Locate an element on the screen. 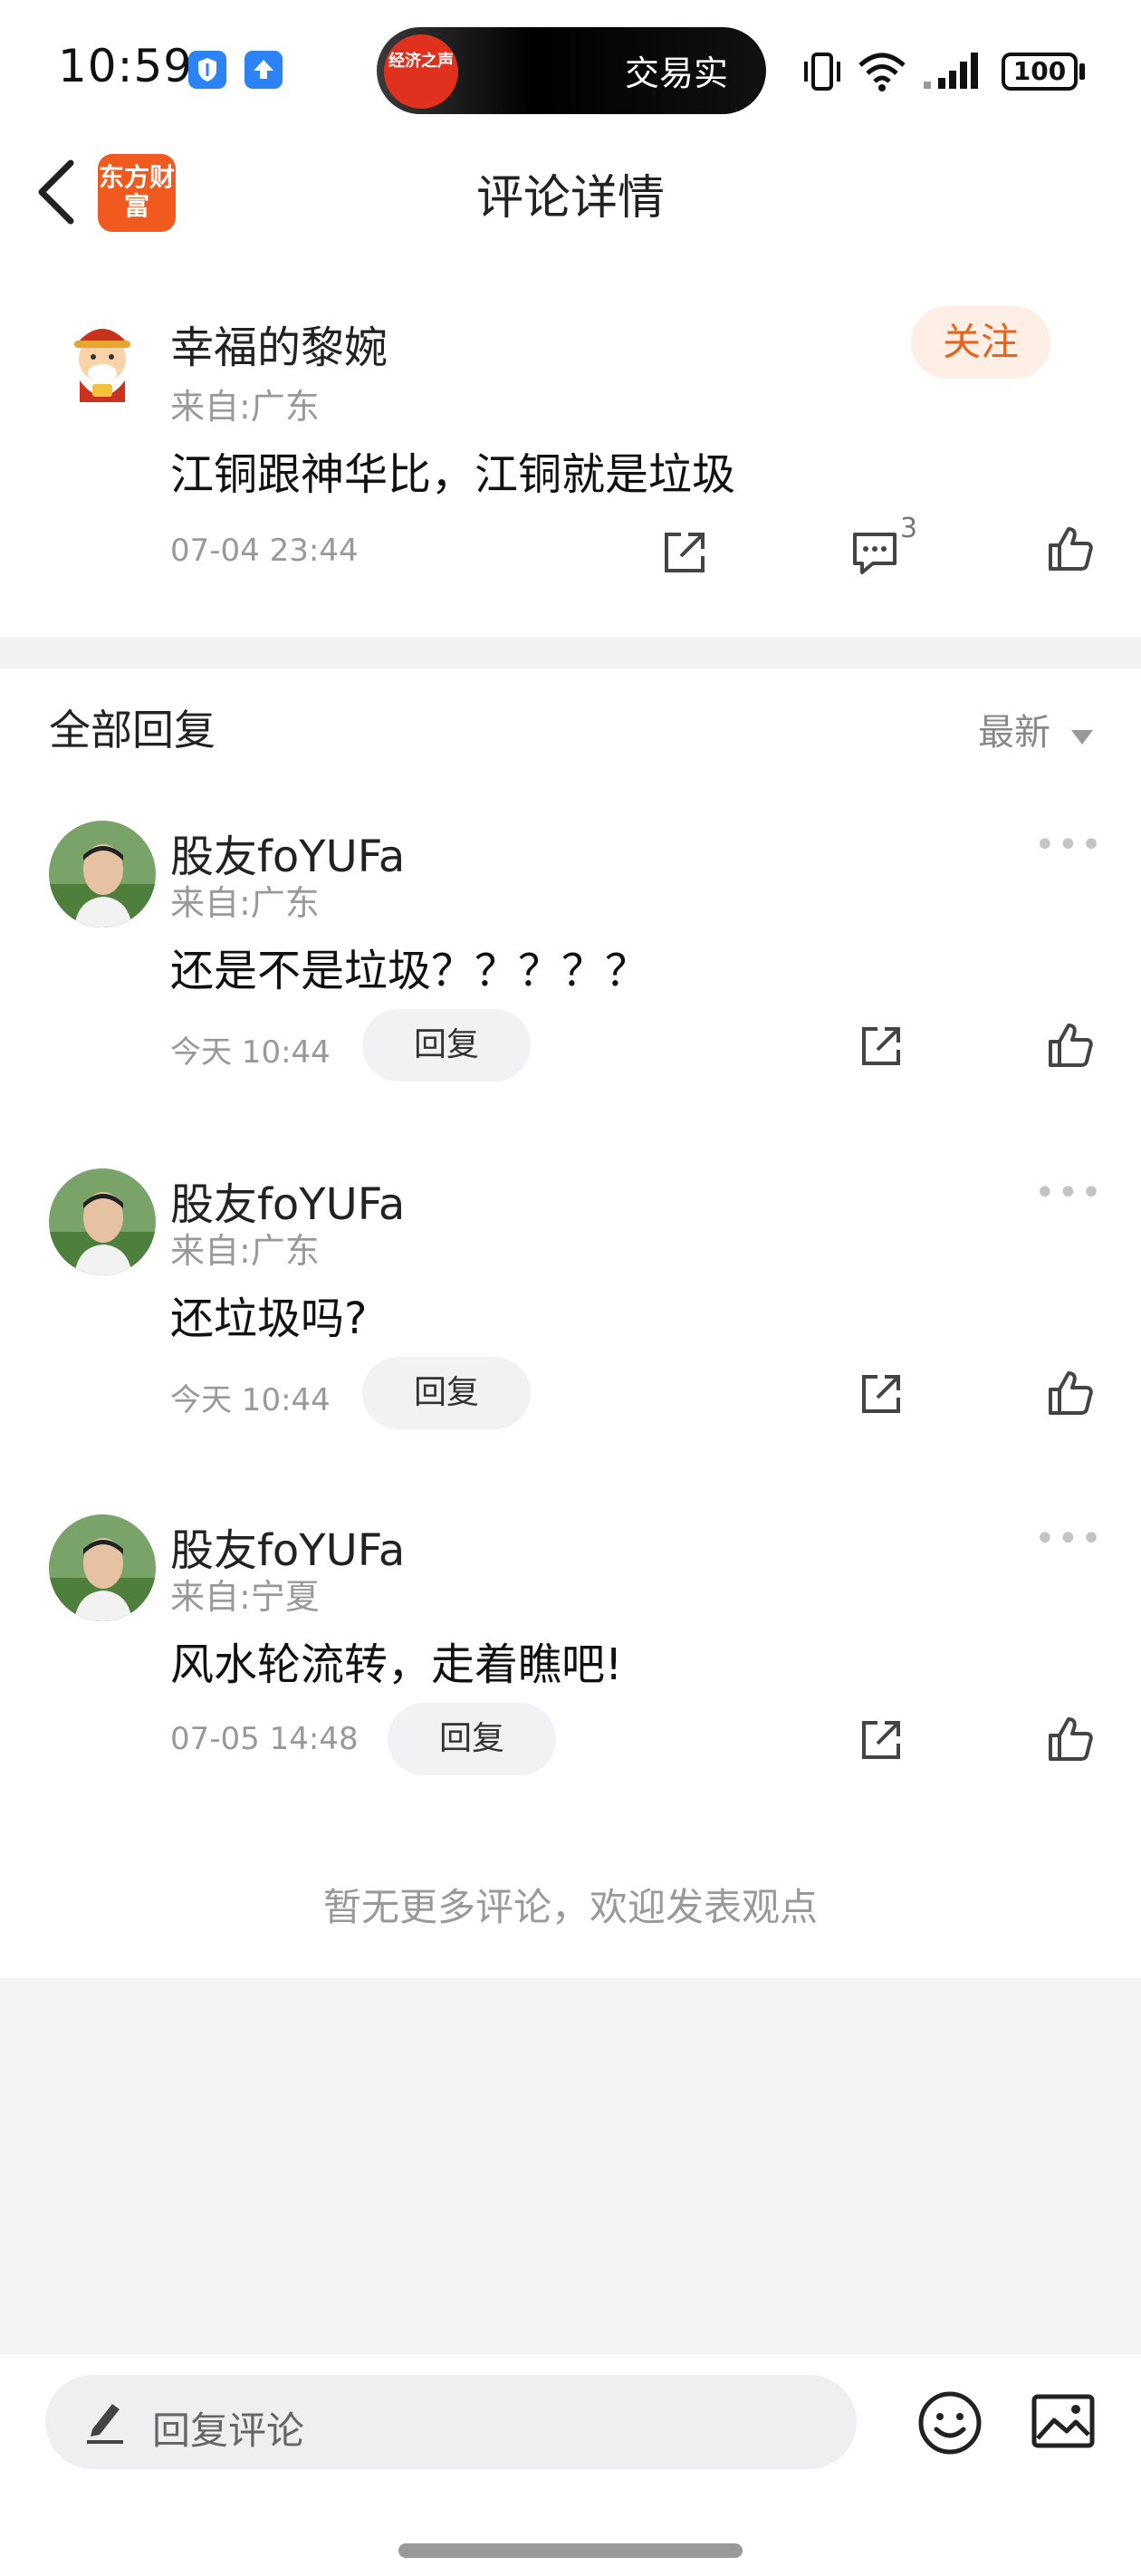  reply-text: 还是不是垃圾？？？？？ is located at coordinates (409, 971).